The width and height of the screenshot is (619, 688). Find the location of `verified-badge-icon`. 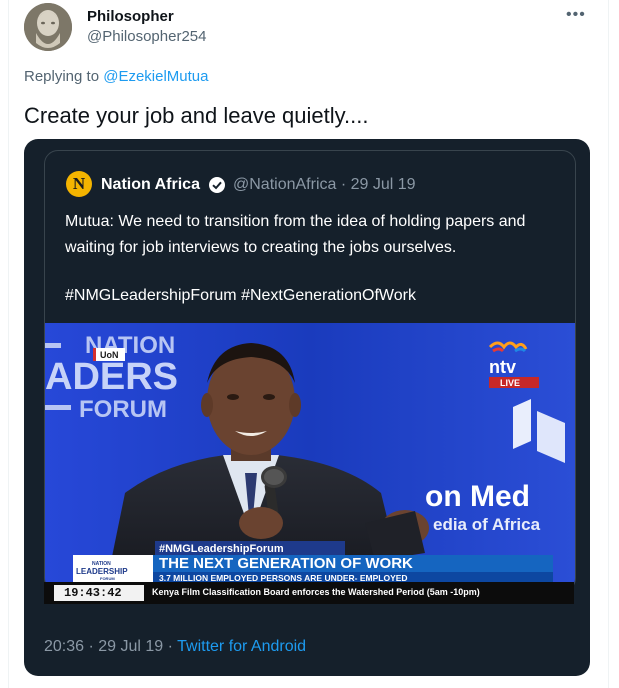

verified-badge-icon is located at coordinates (217, 185).